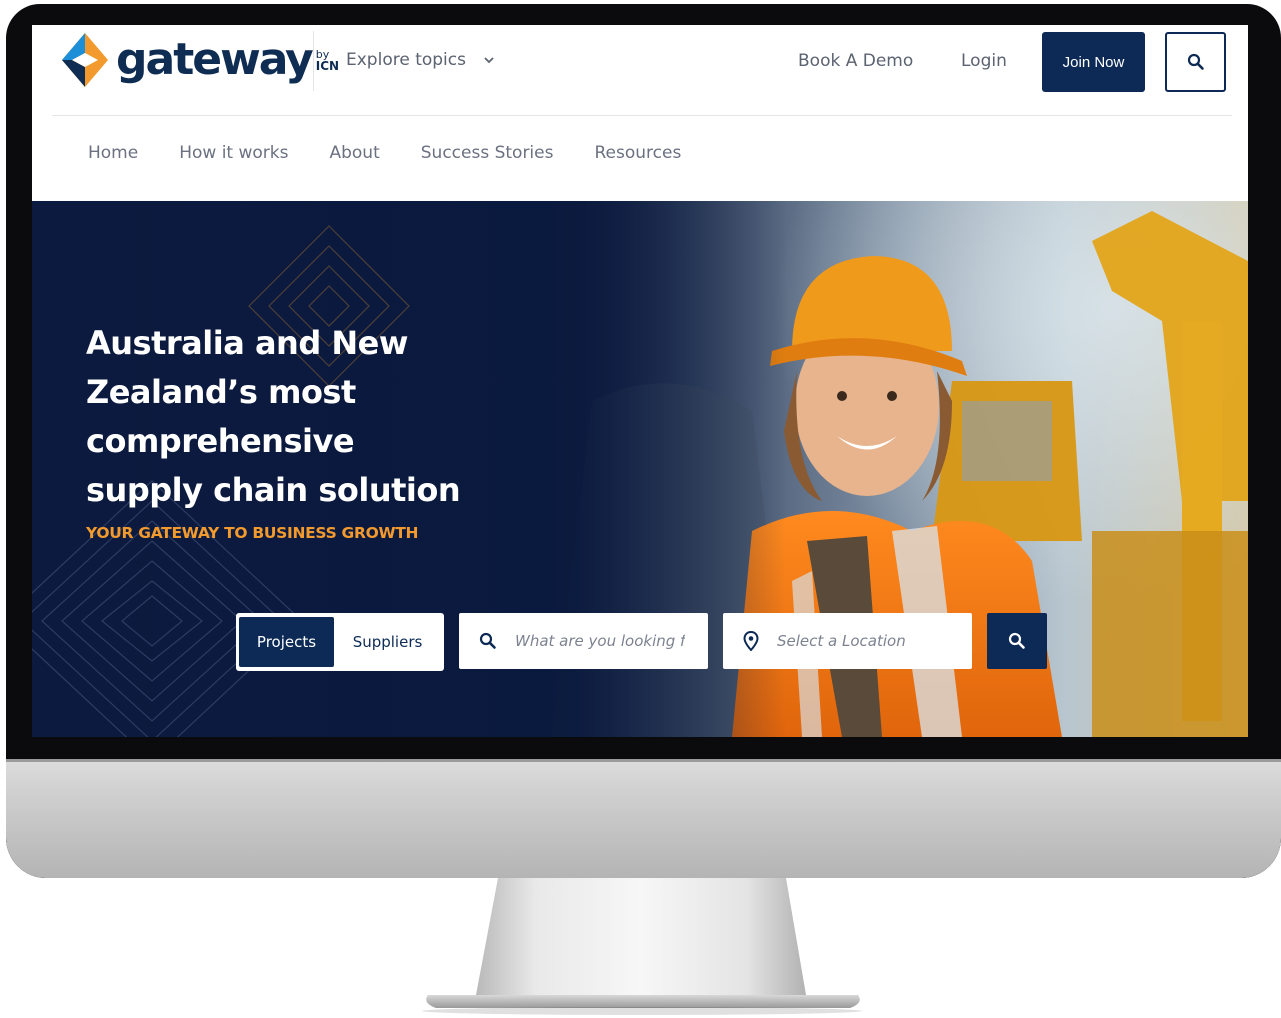 This screenshot has height=1018, width=1281. I want to click on location-pin-icon, so click(751, 641).